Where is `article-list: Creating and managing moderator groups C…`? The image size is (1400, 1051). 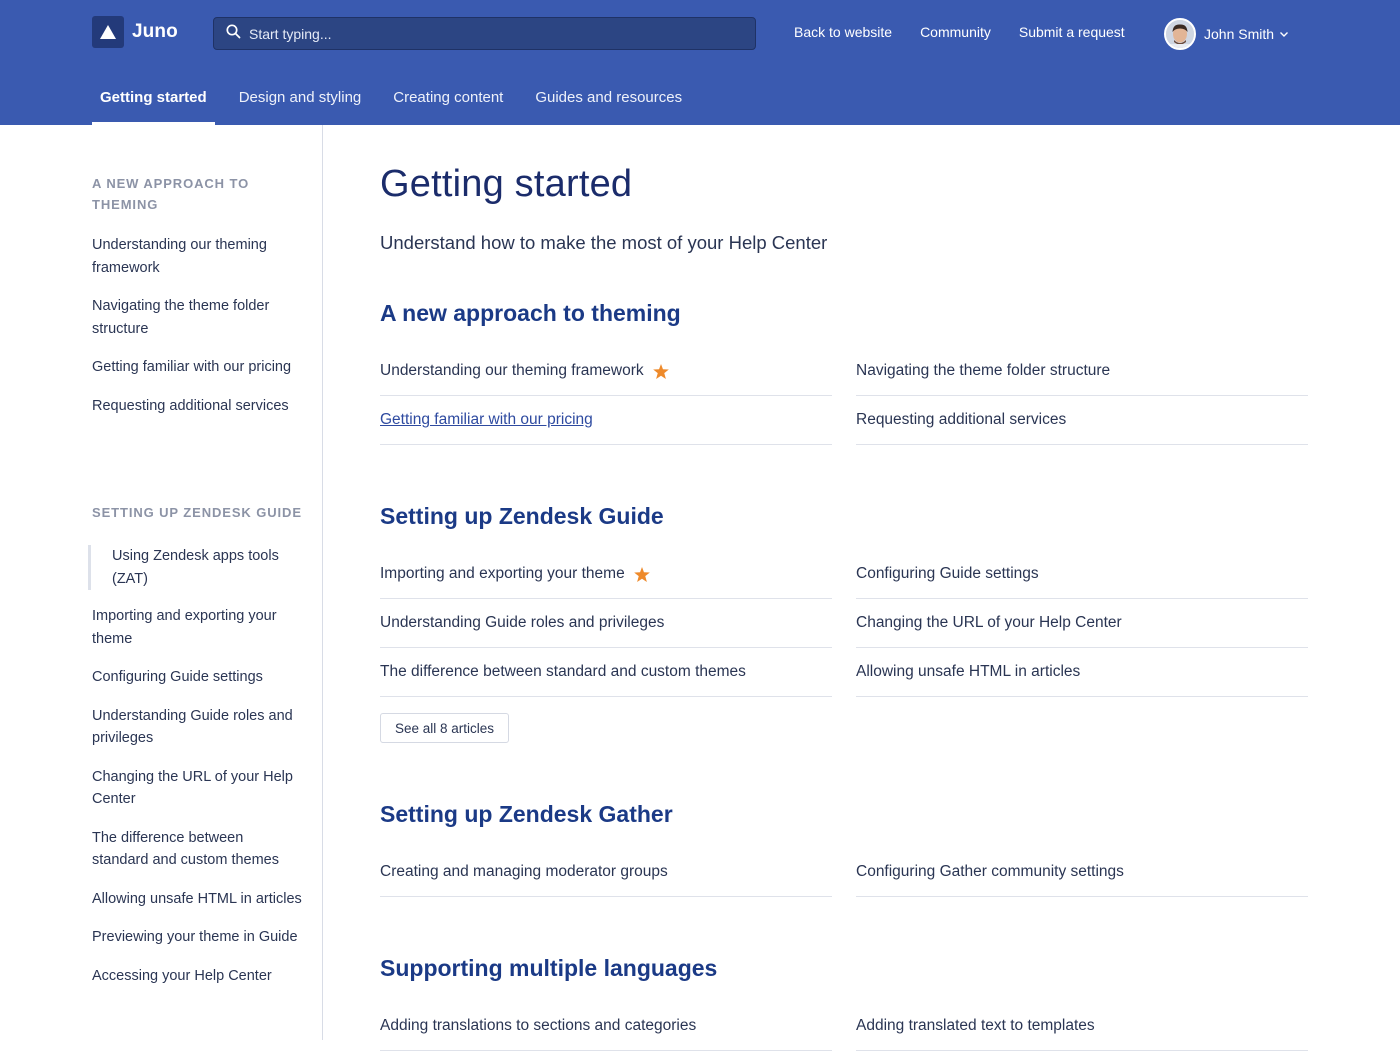
article-list: Creating and managing moderator groups C… is located at coordinates (844, 872).